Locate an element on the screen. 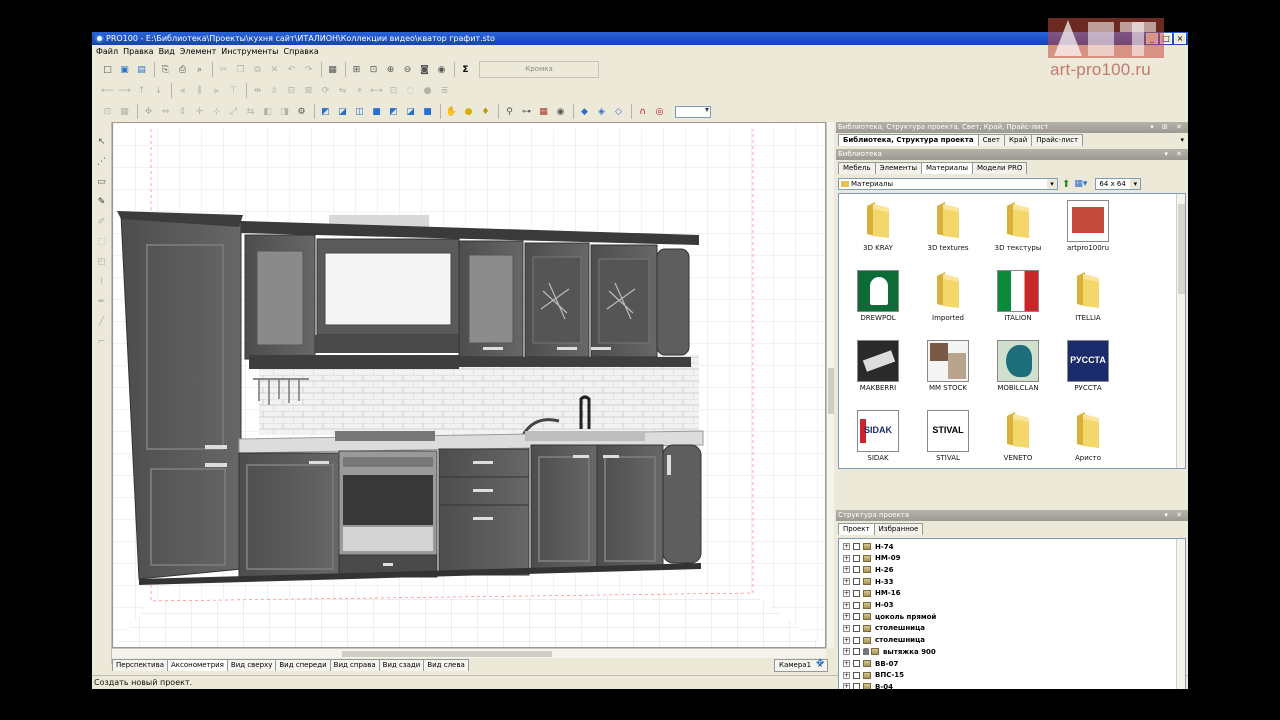  zoom-window-icon: ⊡ is located at coordinates (373, 69).